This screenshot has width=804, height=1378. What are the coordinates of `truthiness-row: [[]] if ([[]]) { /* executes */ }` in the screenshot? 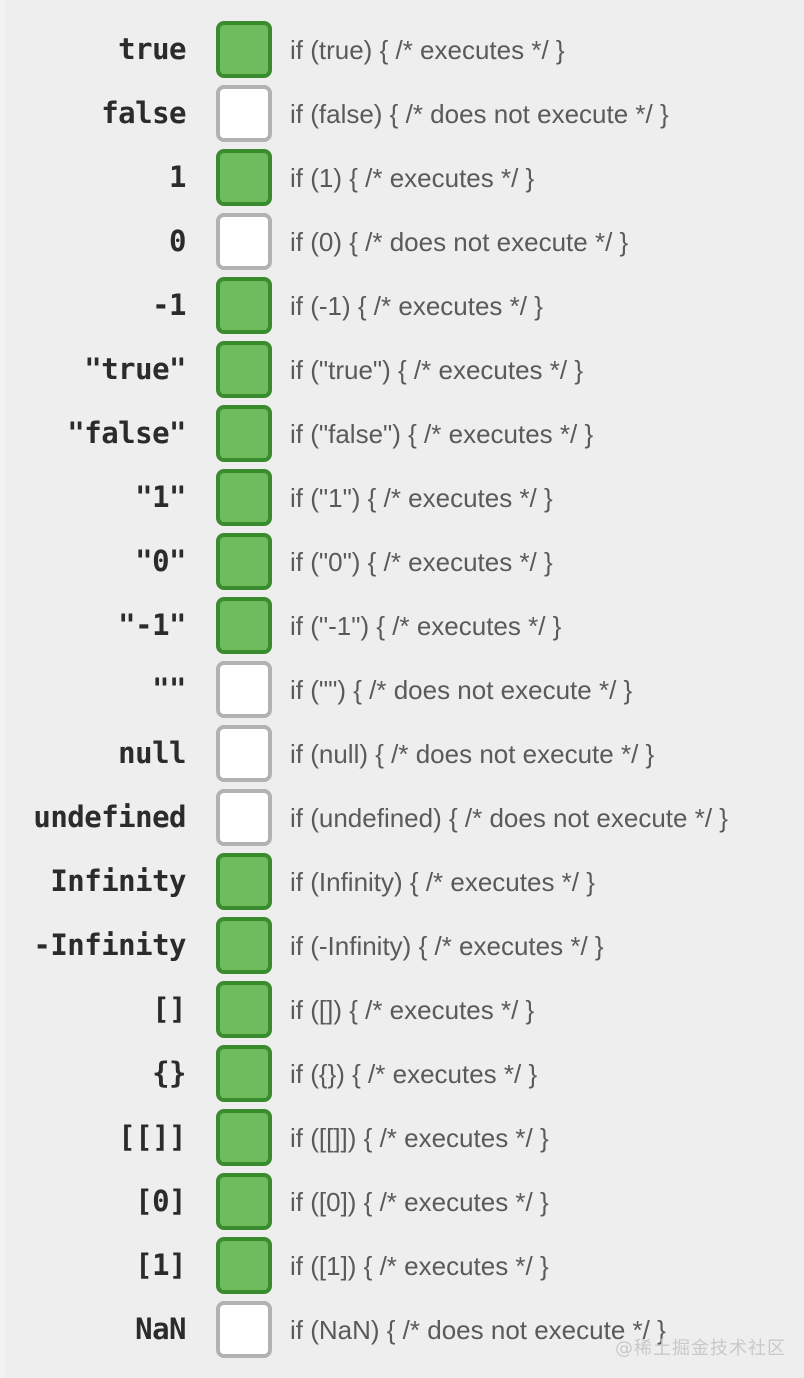 It's located at (402, 1137).